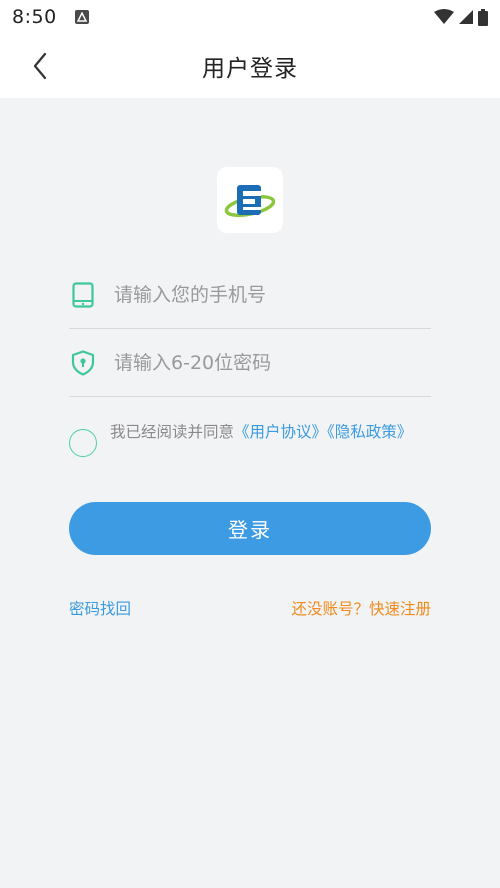 The image size is (500, 888). Describe the element at coordinates (172, 432) in the screenshot. I see `agreement-prefix: 我已经阅读并同意` at that location.